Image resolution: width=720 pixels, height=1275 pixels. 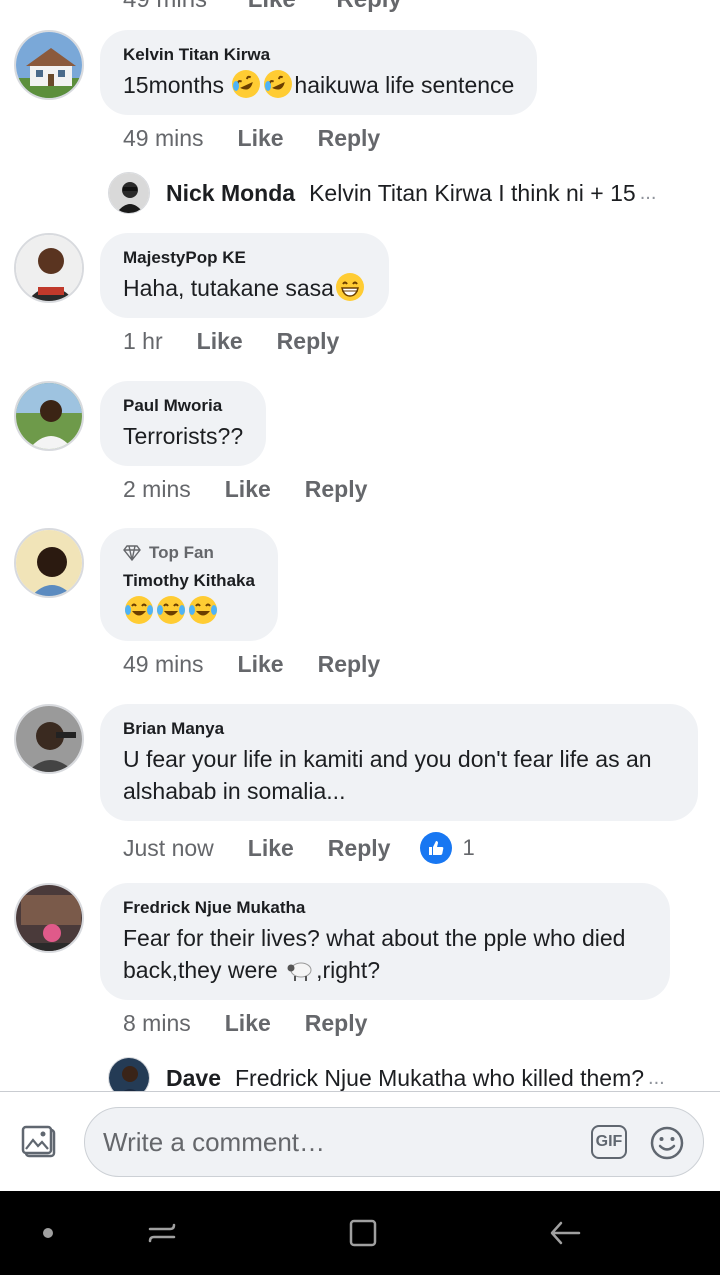 I want to click on diamond-icon, so click(x=132, y=553).